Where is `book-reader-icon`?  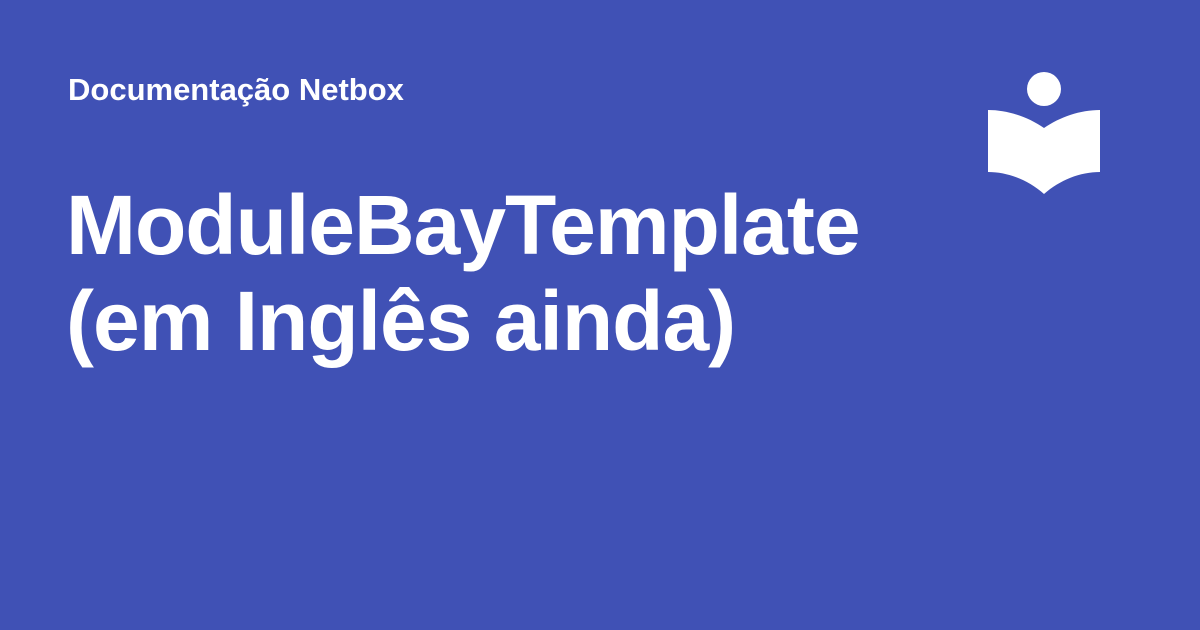
book-reader-icon is located at coordinates (1044, 133).